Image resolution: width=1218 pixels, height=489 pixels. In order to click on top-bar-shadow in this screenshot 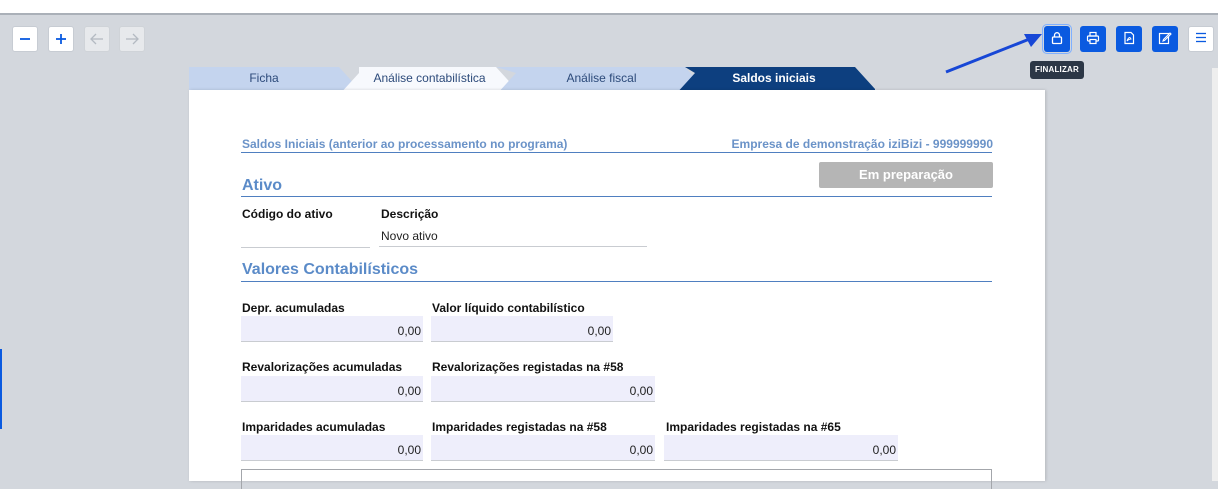, I will do `click(609, 14)`.